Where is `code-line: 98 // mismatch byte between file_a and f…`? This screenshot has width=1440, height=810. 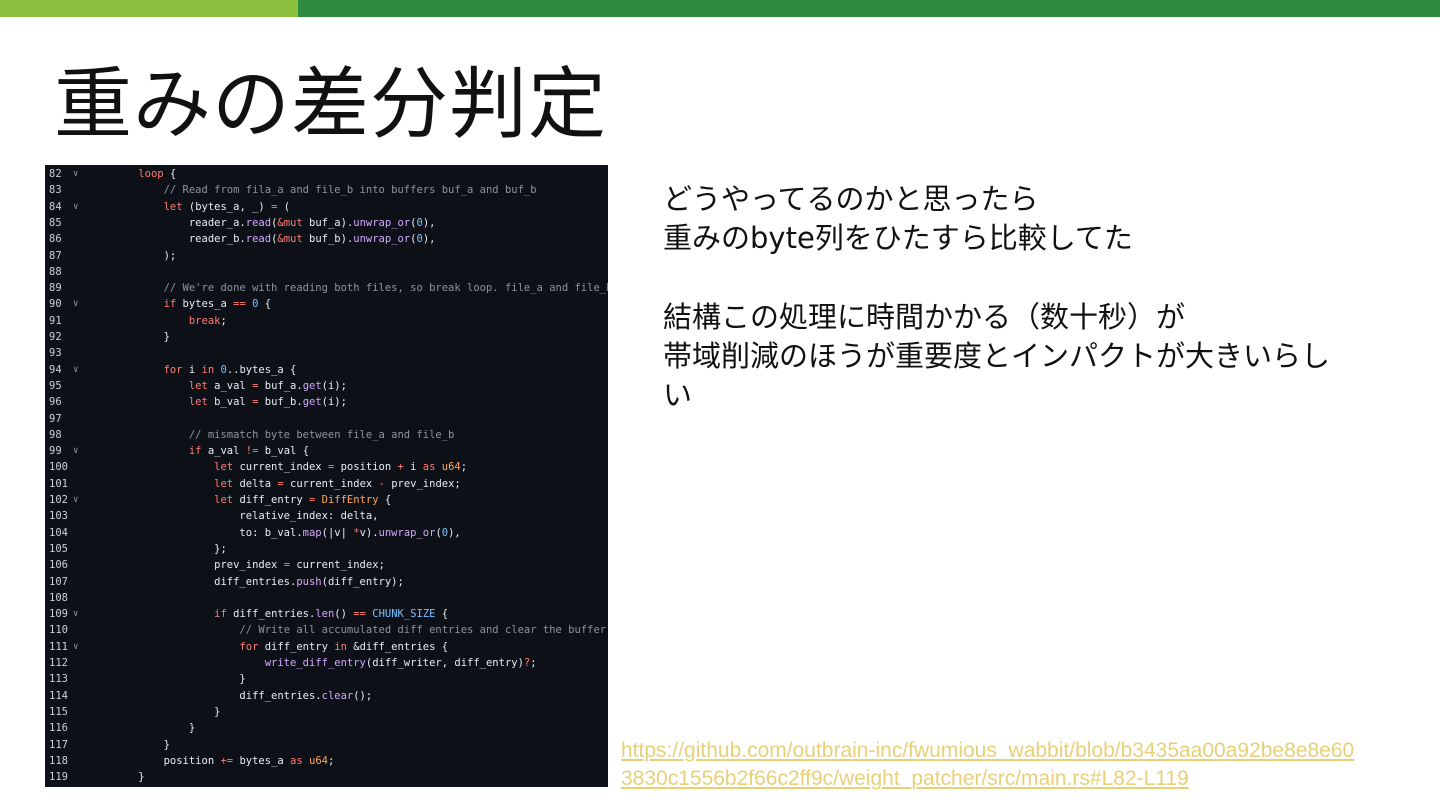 code-line: 98 // mismatch byte between file_a and f… is located at coordinates (326, 435).